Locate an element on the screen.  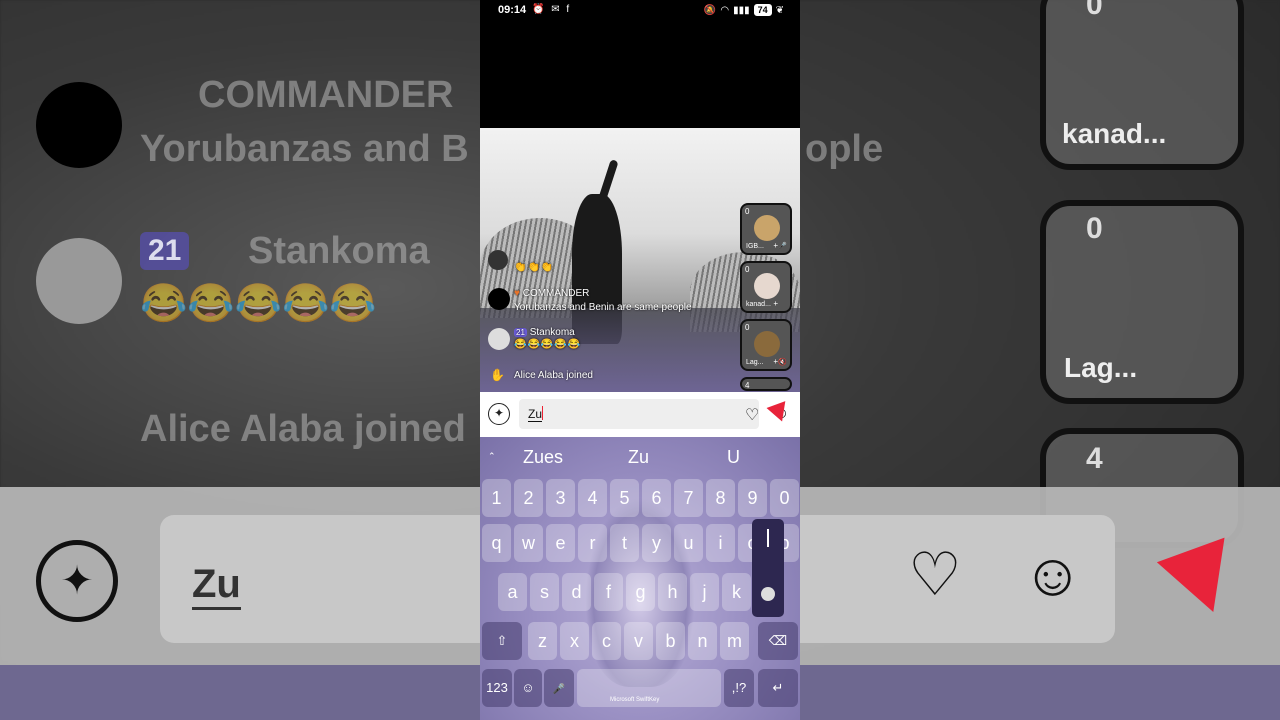
guest-card-3: 0 Lag... + 🔇 is located at coordinates (766, 345).